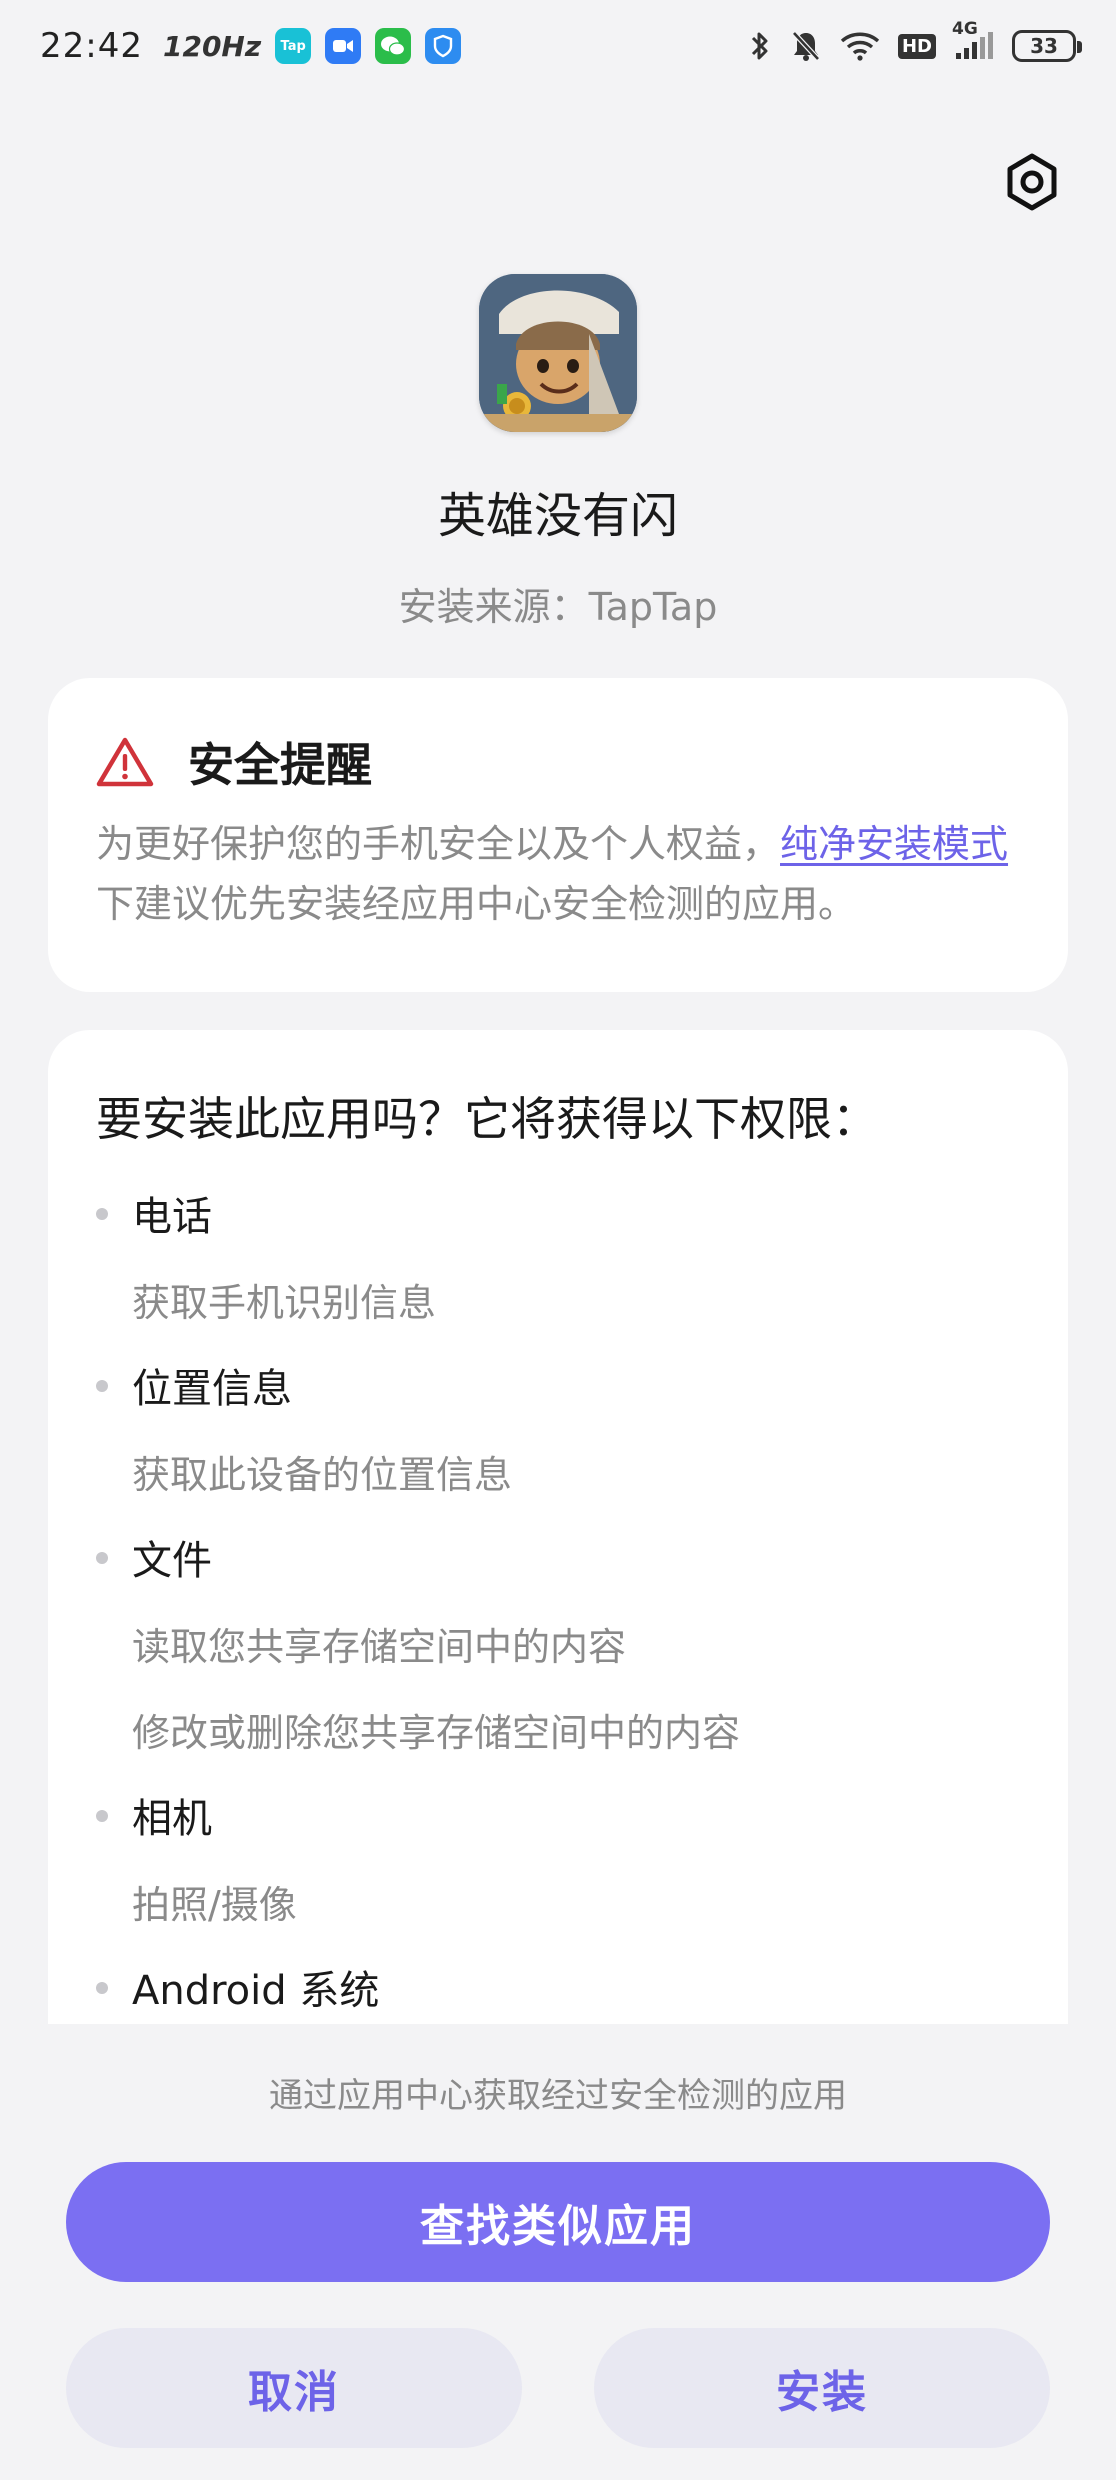  What do you see at coordinates (443, 46) in the screenshot?
I see `shield-app-icon` at bounding box center [443, 46].